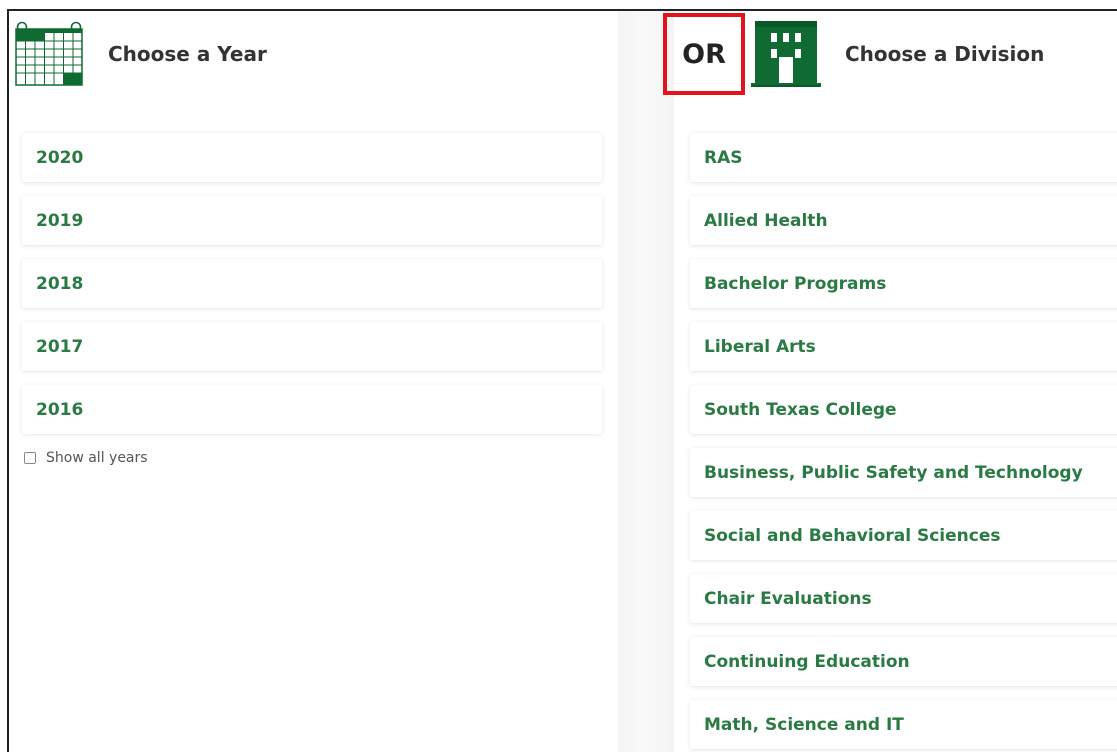  Describe the element at coordinates (903, 535) in the screenshot. I see `division-item-social-behavioral-sciences: Social and Behavioral Sciences` at that location.